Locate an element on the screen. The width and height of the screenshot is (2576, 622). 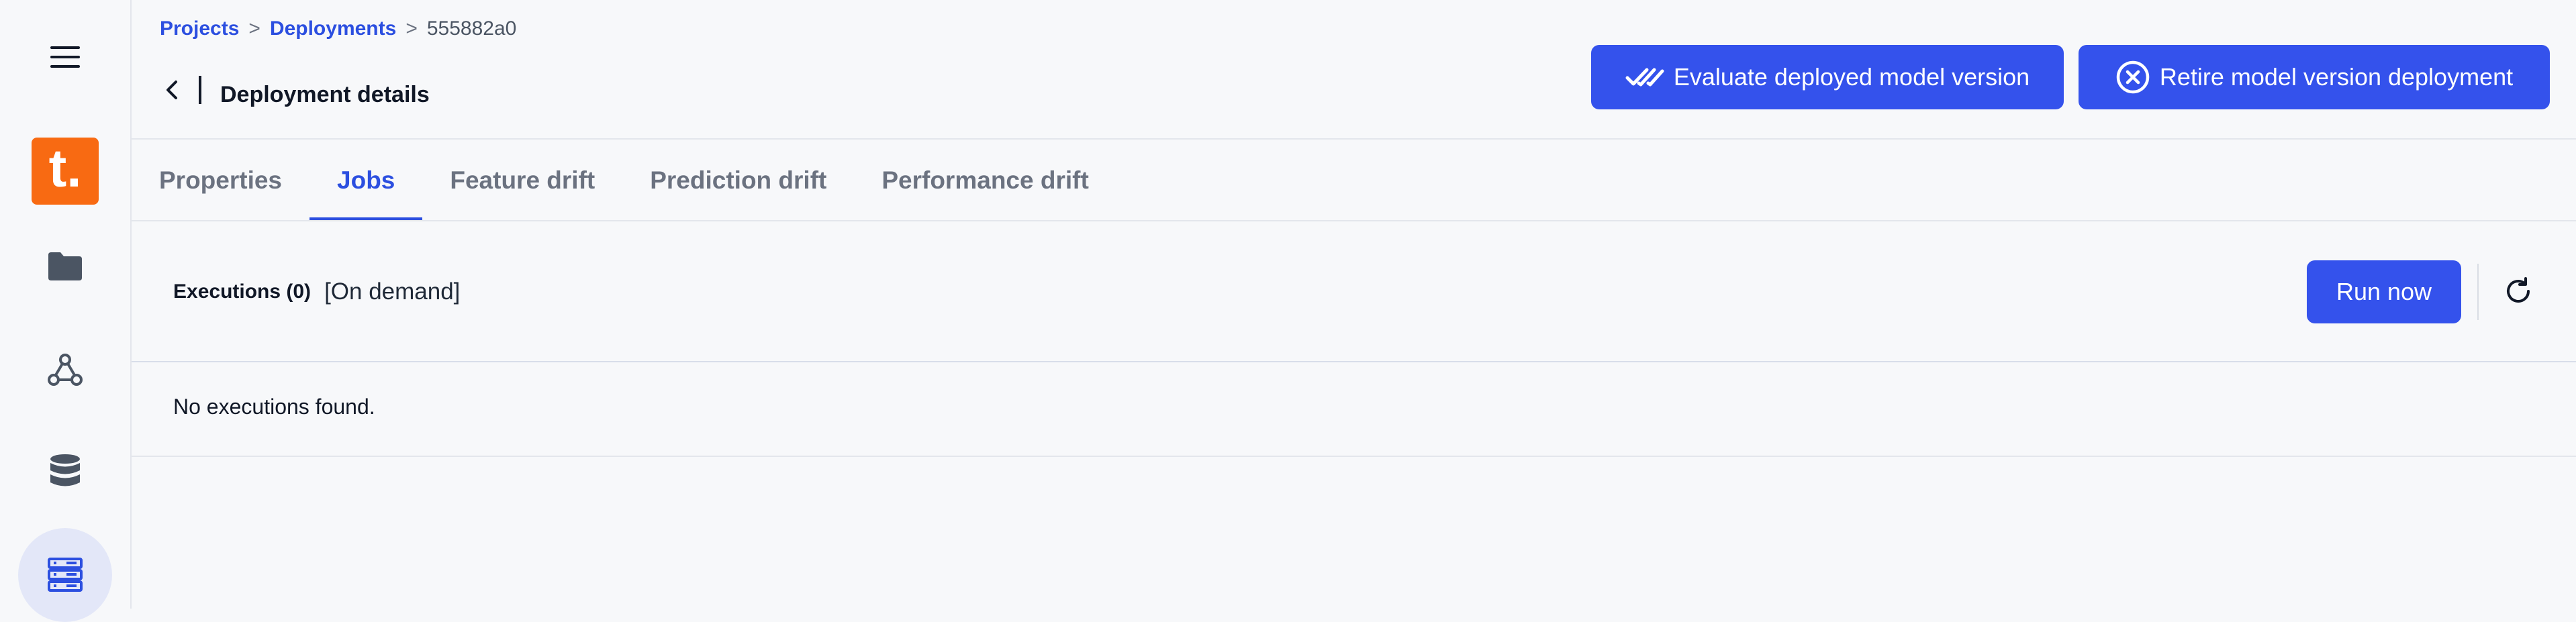
breadcrumb-current: 555882a0 is located at coordinates (472, 28).